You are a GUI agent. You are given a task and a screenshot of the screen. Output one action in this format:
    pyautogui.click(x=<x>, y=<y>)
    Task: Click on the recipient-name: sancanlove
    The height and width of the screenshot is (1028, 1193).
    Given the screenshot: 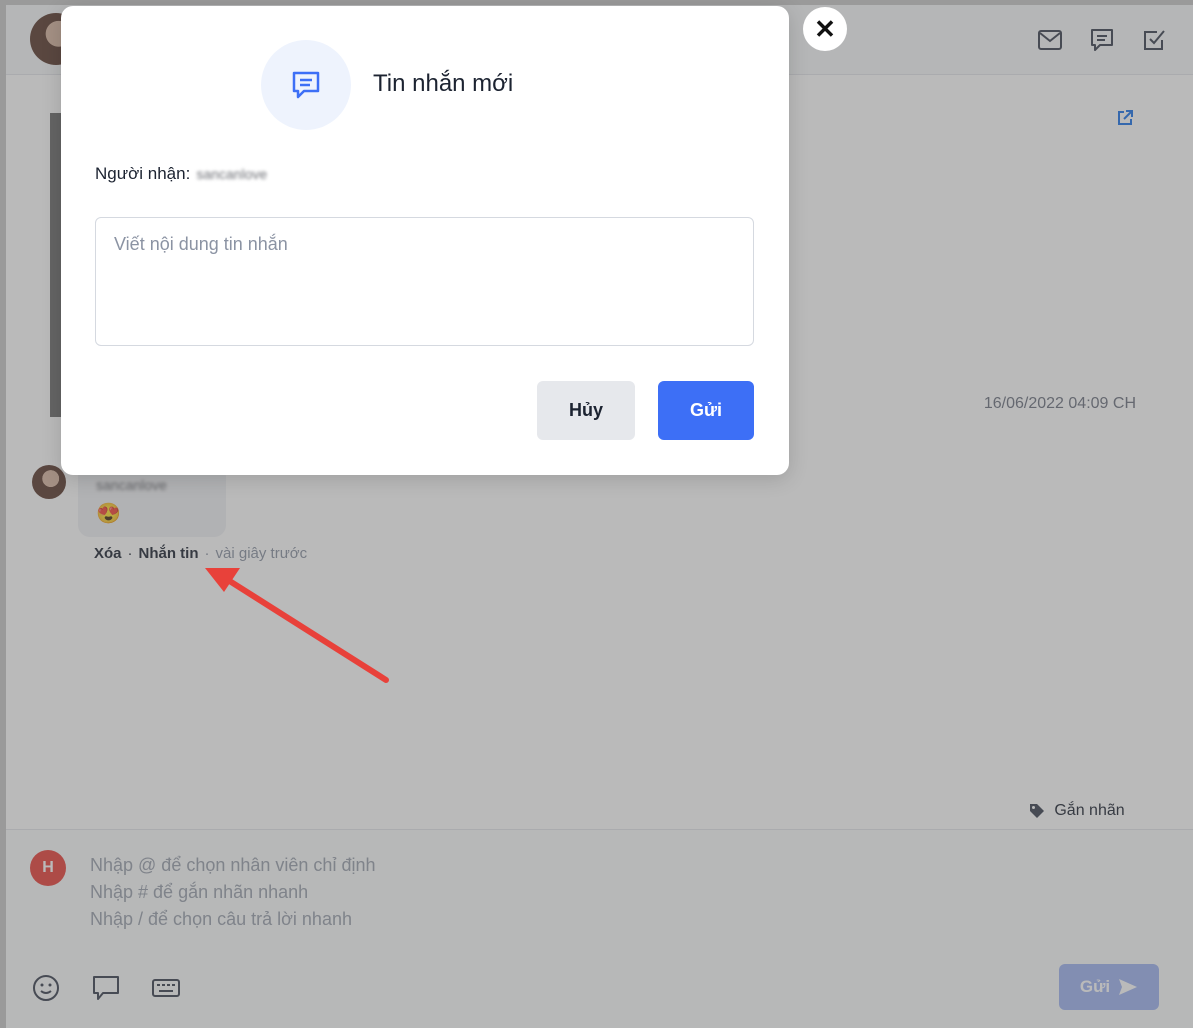 What is the action you would take?
    pyautogui.click(x=232, y=174)
    